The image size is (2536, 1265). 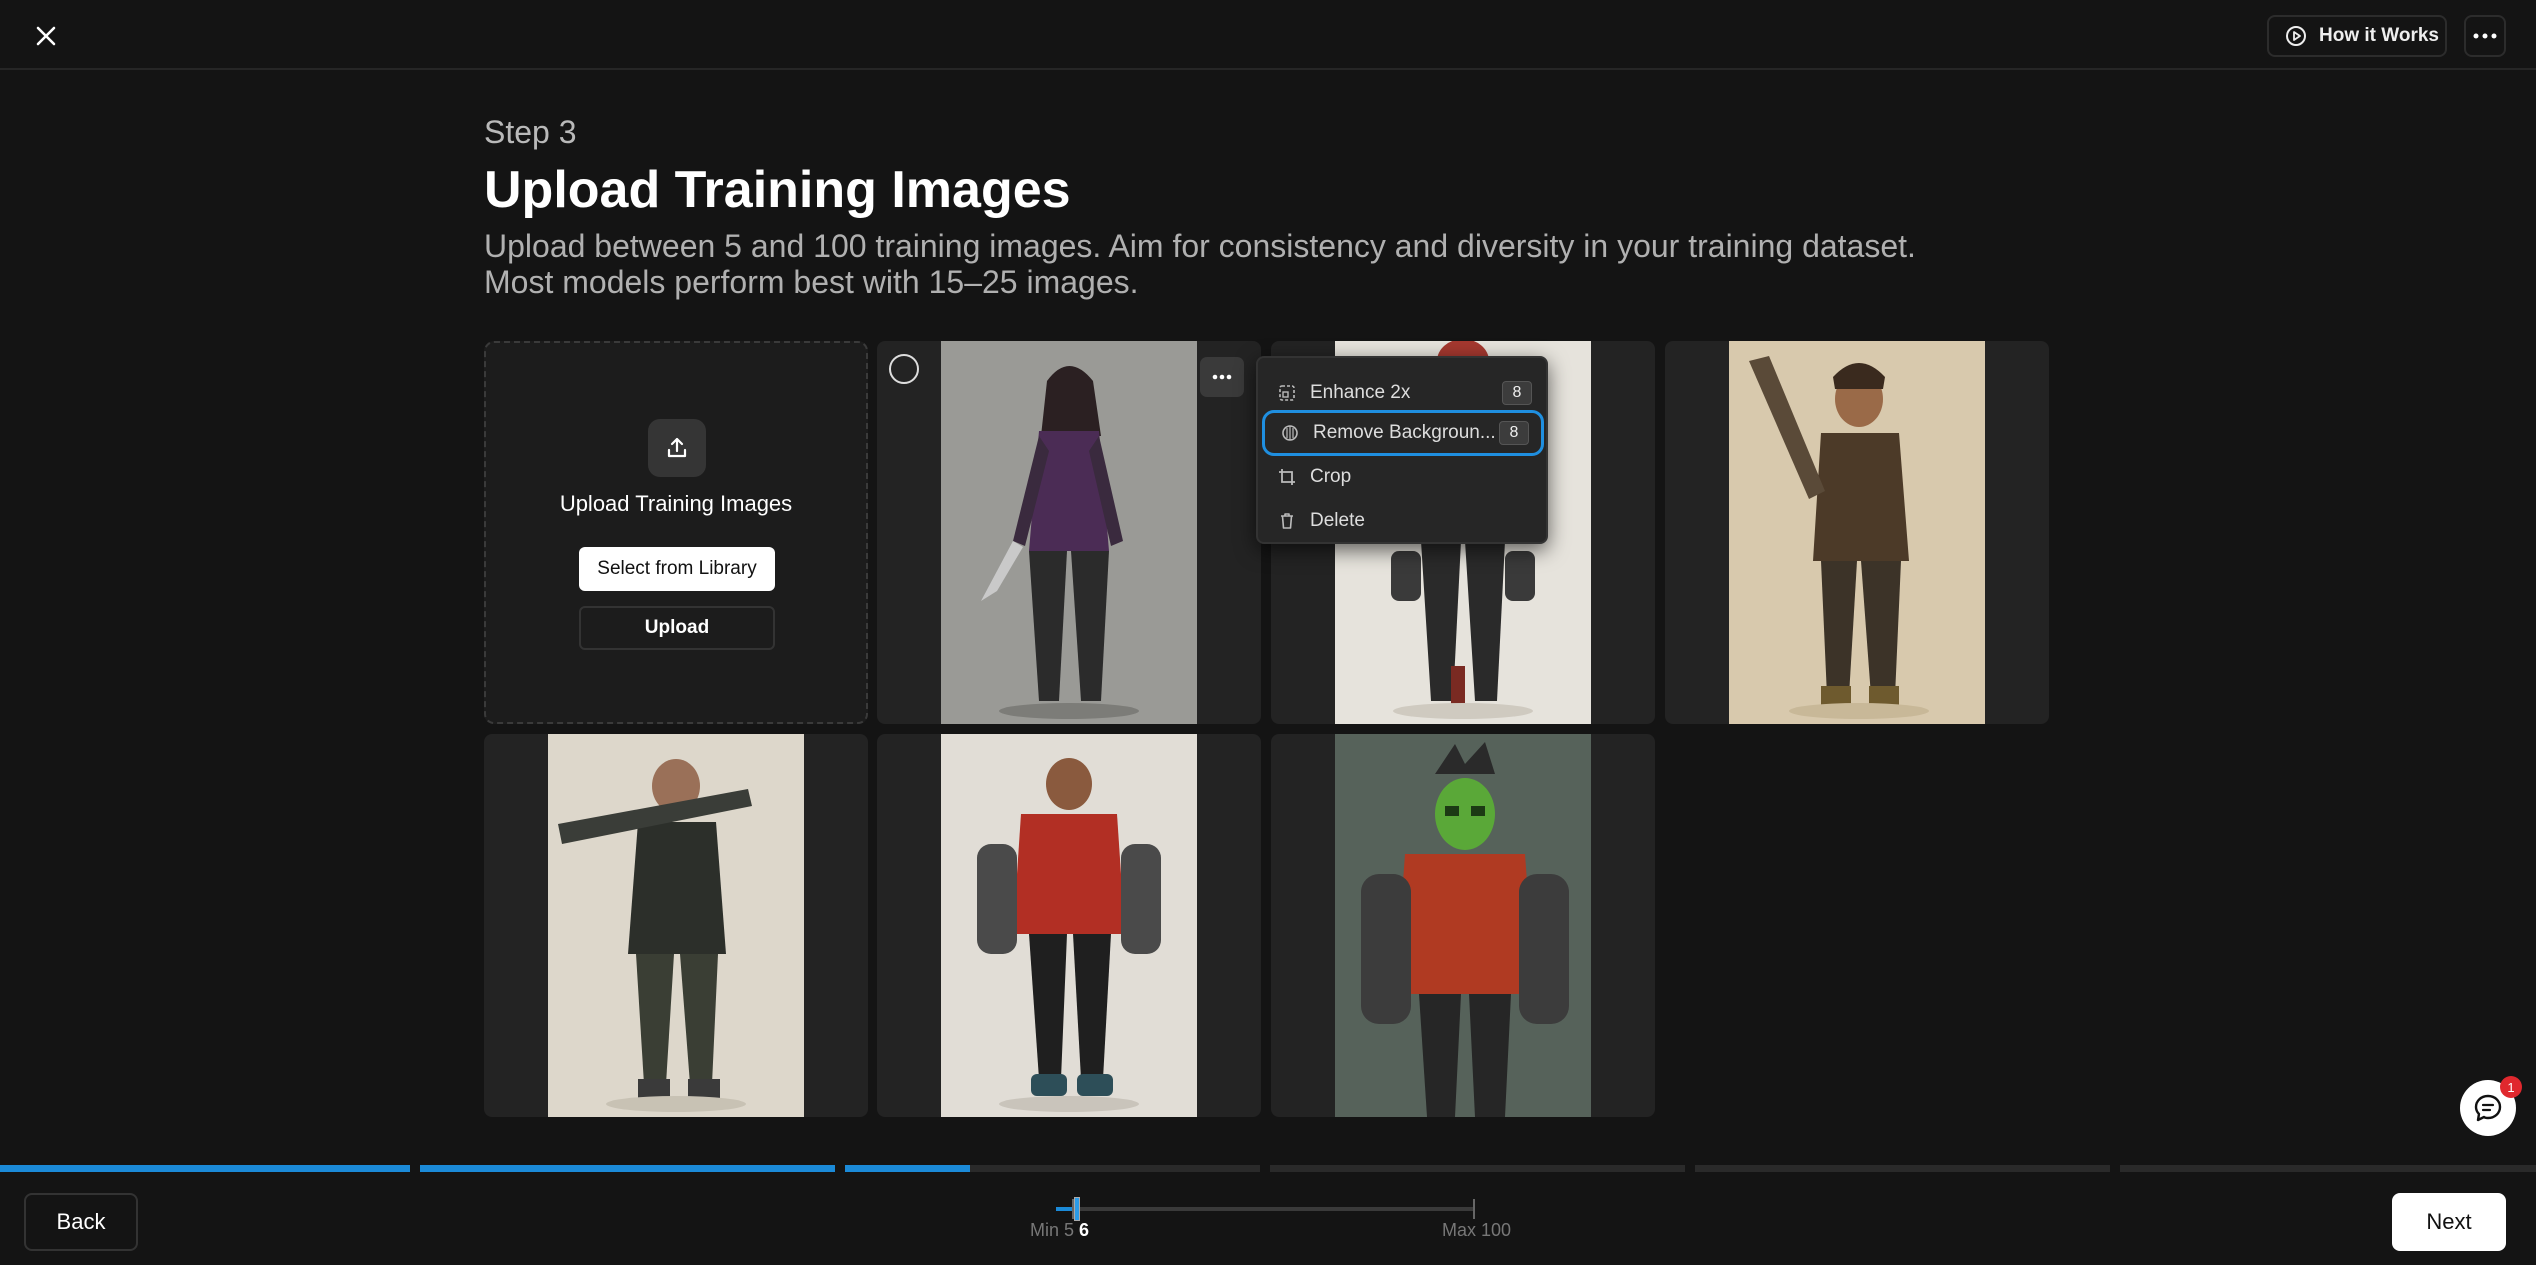 I want to click on how-it-works-button: How it Works, so click(x=2357, y=36).